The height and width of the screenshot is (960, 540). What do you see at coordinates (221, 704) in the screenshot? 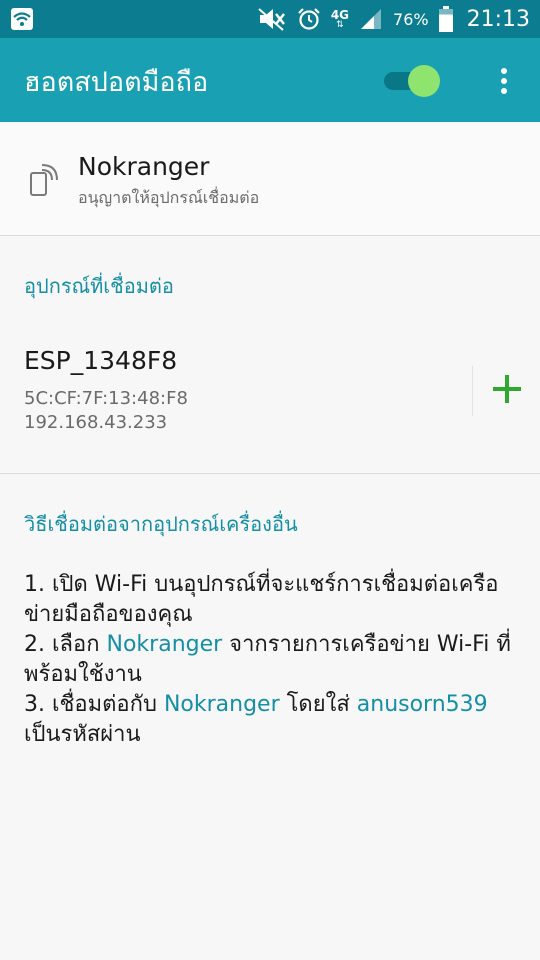
I see `step3-network-name: Nokranger` at bounding box center [221, 704].